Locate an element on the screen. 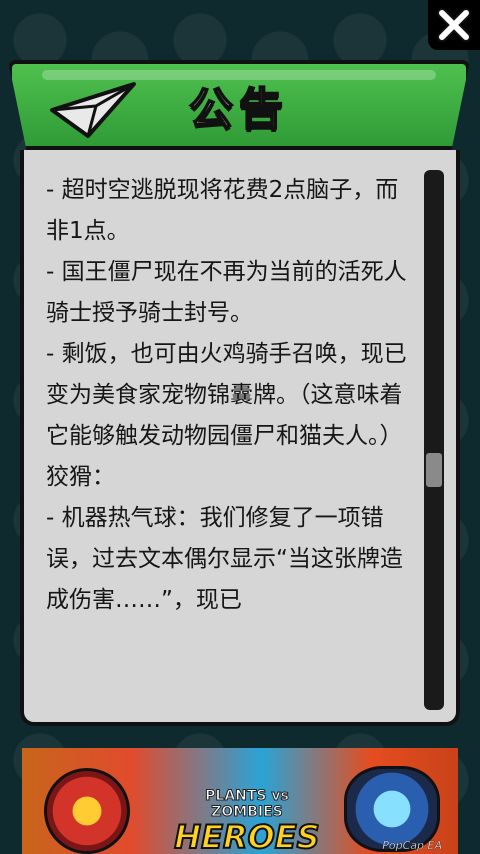 This screenshot has width=480, height=854. dialog-header: 公告 is located at coordinates (239, 105).